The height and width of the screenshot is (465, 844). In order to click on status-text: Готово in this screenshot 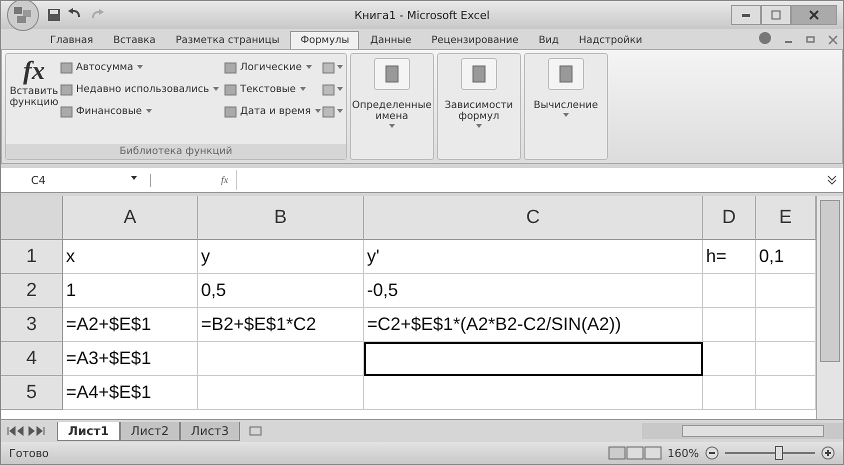, I will do `click(29, 453)`.